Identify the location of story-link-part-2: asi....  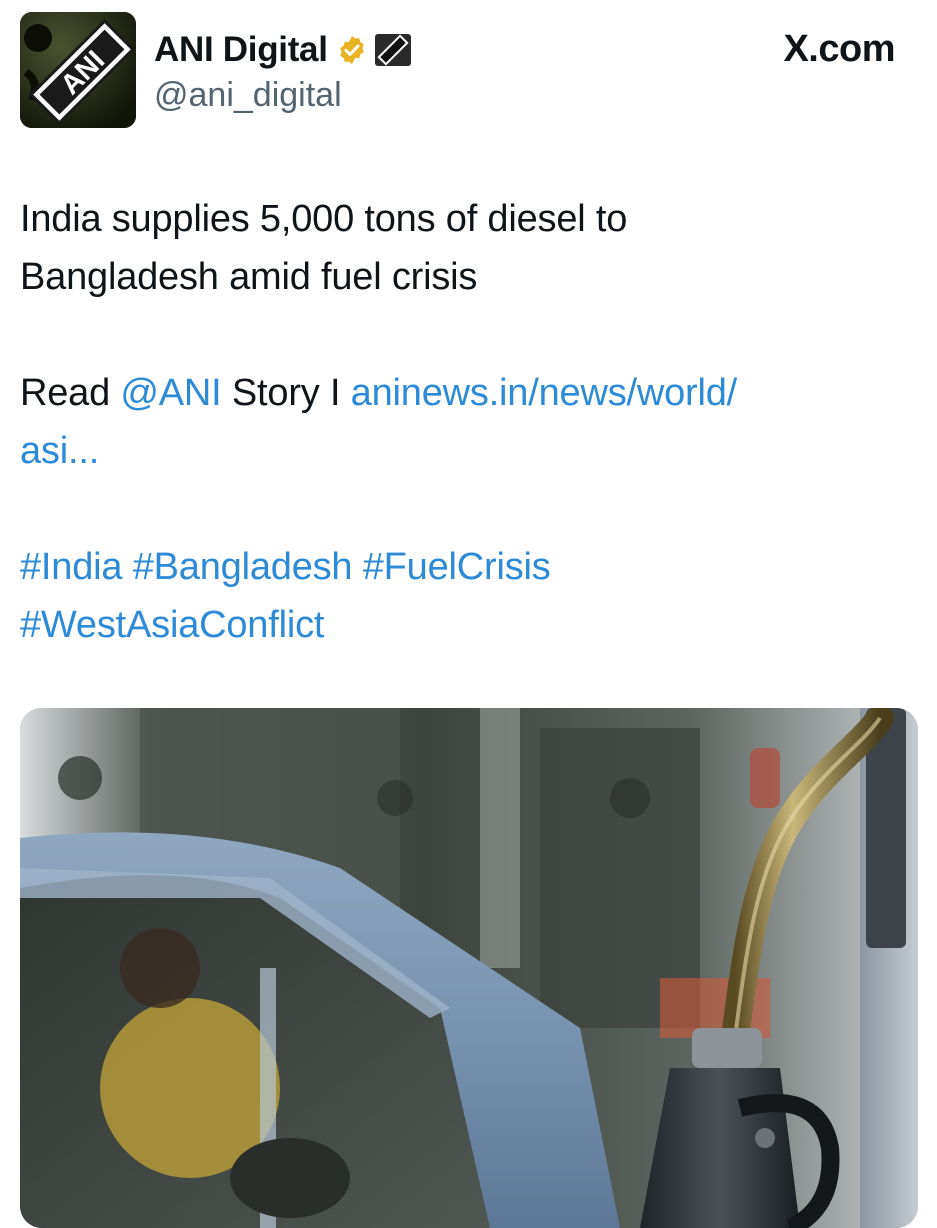
(59, 451).